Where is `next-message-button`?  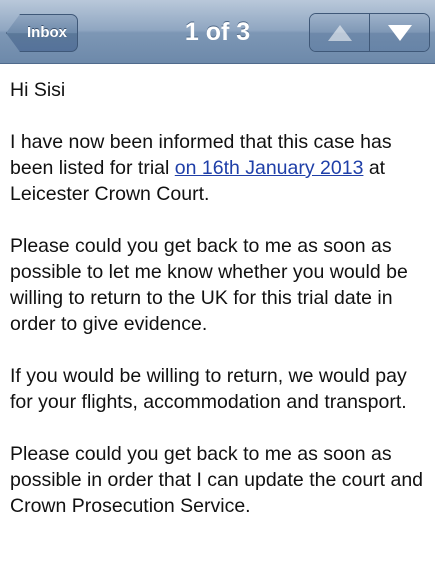 next-message-button is located at coordinates (399, 32).